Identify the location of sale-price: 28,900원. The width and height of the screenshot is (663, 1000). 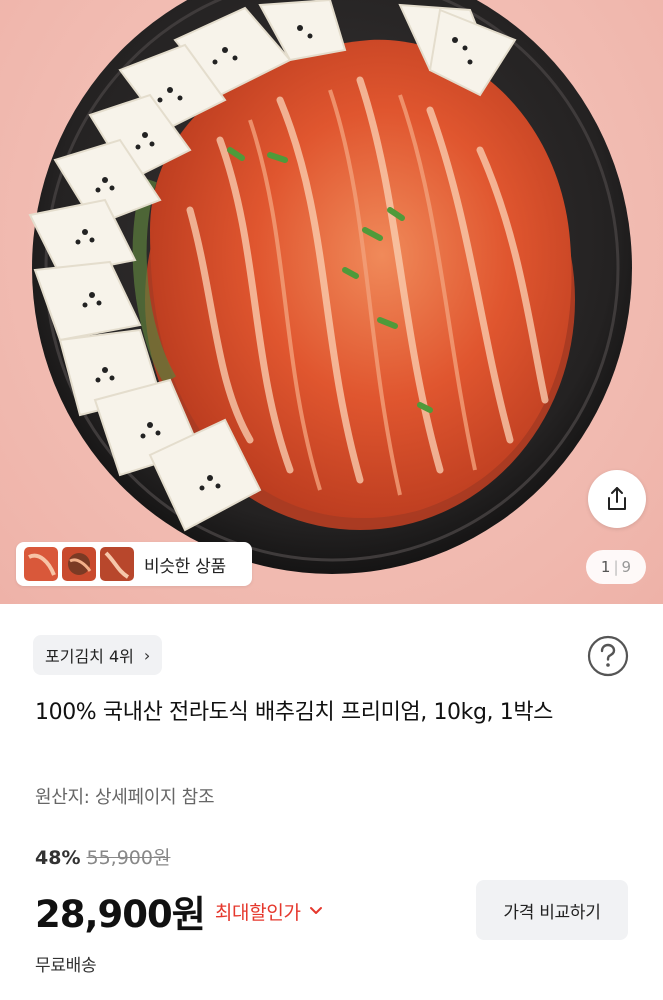
(120, 914).